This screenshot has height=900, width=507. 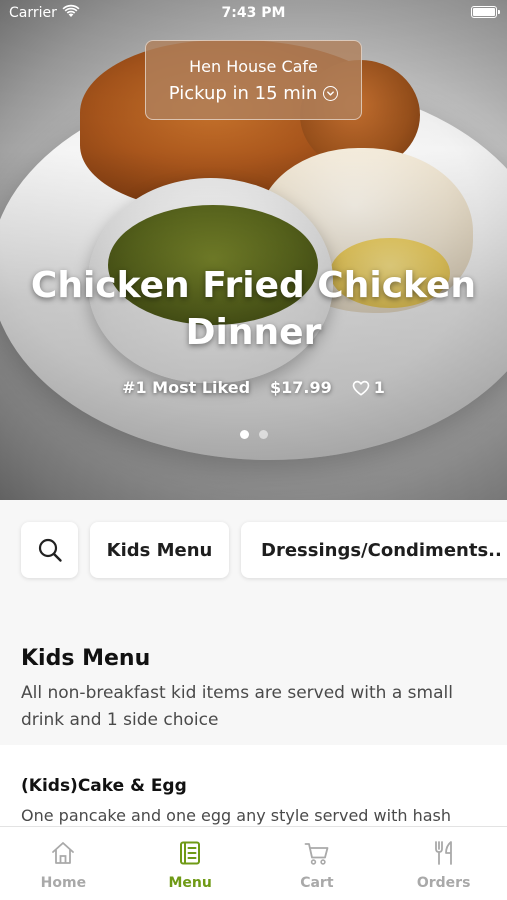 What do you see at coordinates (331, 93) in the screenshot?
I see `chevron-down-circle-icon` at bounding box center [331, 93].